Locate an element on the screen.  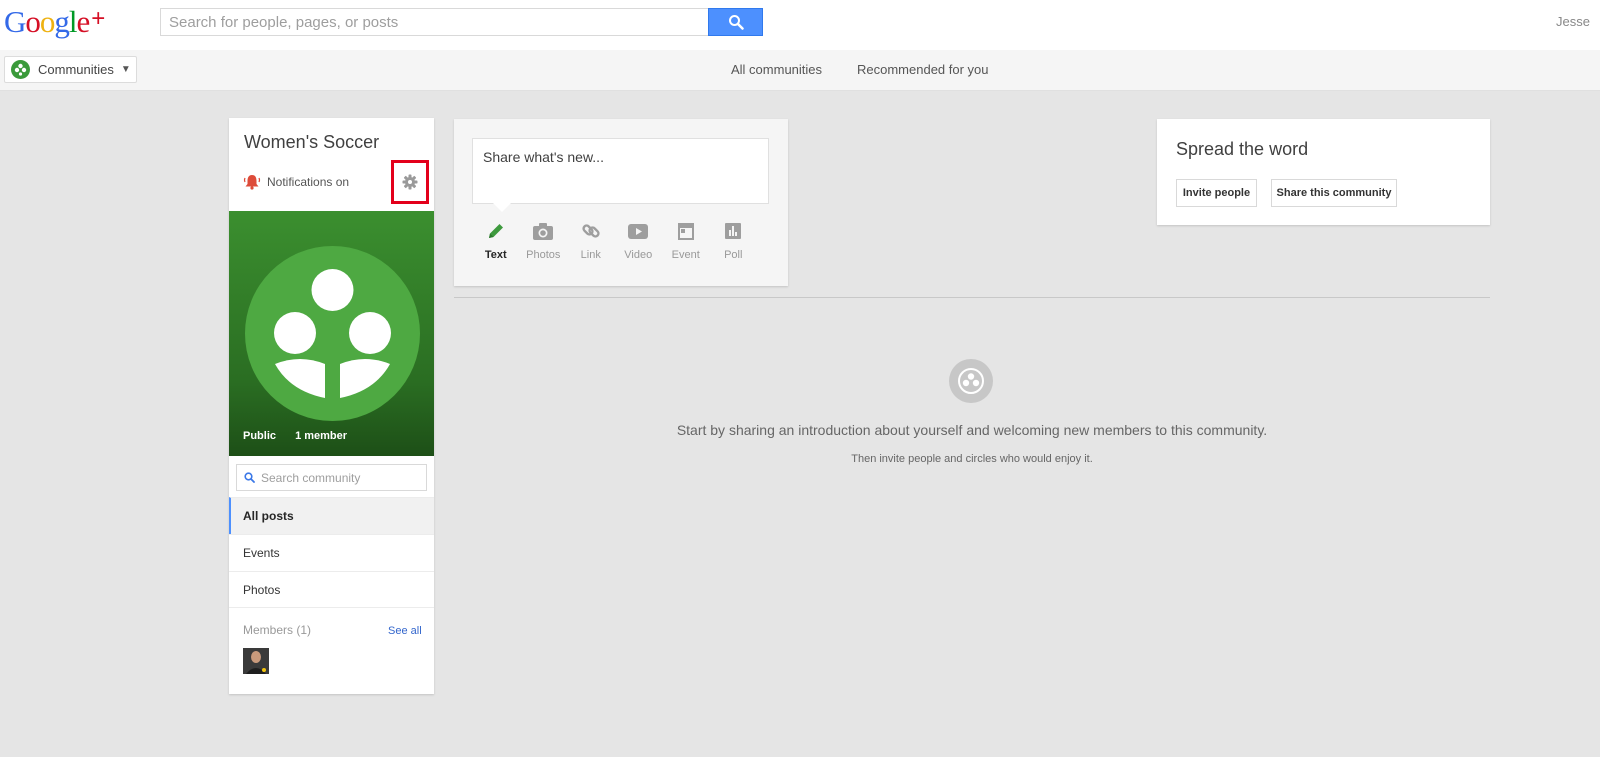
gear-icon is located at coordinates (410, 182).